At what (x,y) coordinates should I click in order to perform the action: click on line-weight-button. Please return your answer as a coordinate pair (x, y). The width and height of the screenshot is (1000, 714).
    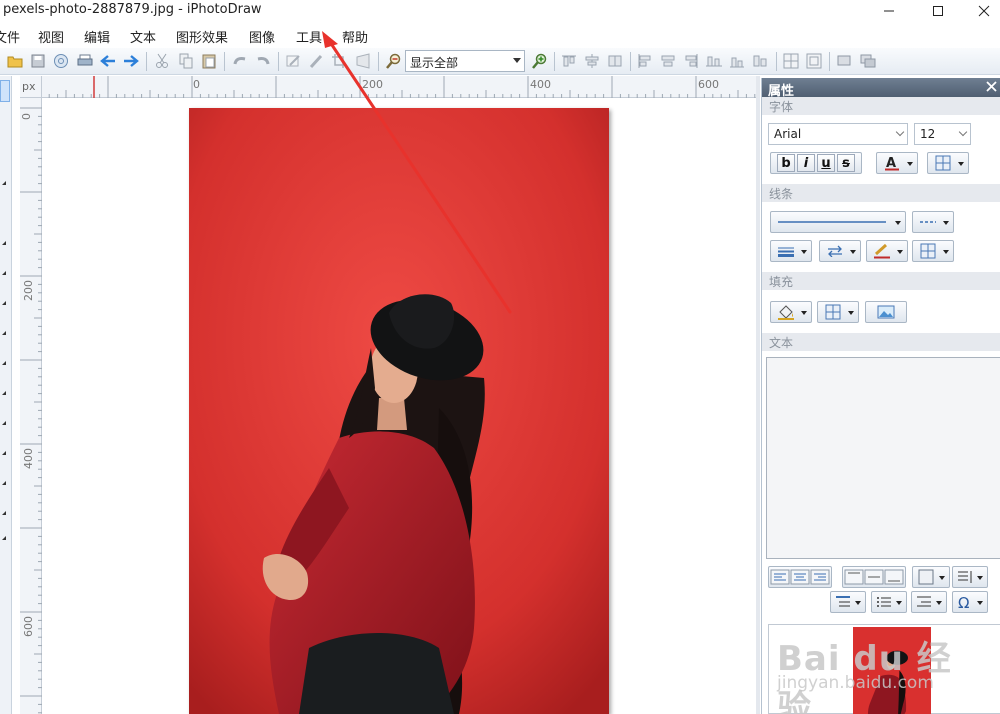
    Looking at the image, I should click on (791, 251).